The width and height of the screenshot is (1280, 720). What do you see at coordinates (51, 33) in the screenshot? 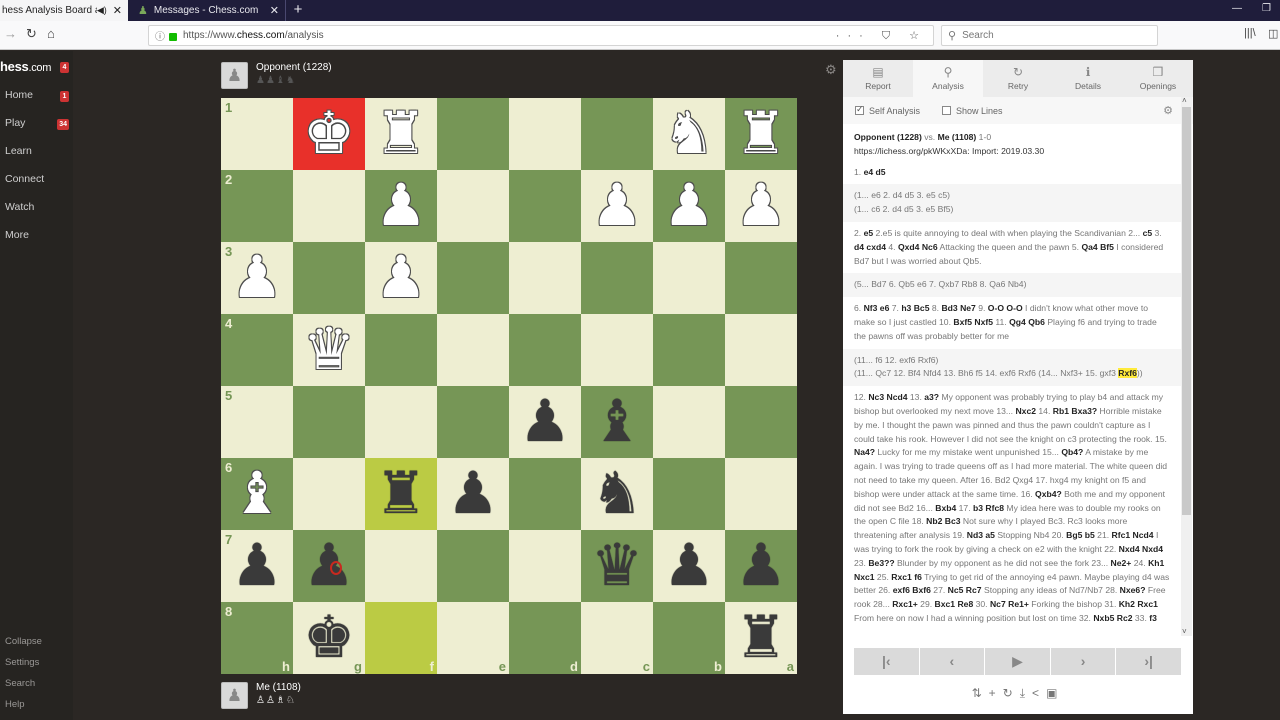
I see `home-icon: ⌂` at bounding box center [51, 33].